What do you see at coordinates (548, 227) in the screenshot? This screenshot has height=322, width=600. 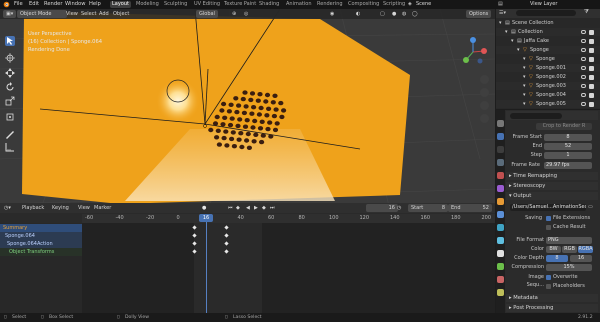 I see `cache-result-checkbox` at bounding box center [548, 227].